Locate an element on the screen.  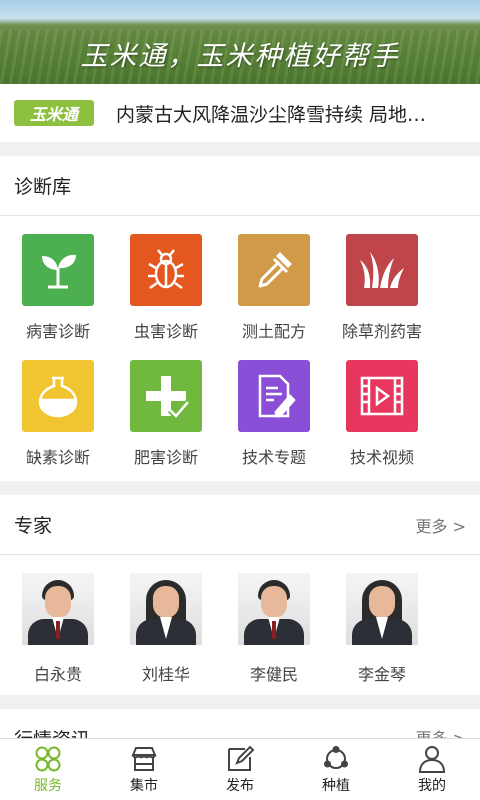
bug-icon is located at coordinates (166, 270).